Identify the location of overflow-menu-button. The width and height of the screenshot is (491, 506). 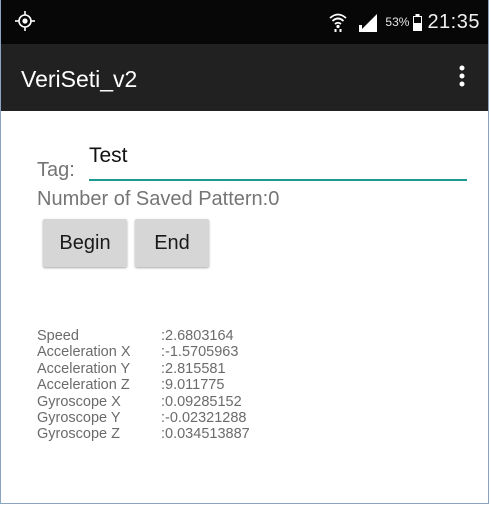
(462, 78).